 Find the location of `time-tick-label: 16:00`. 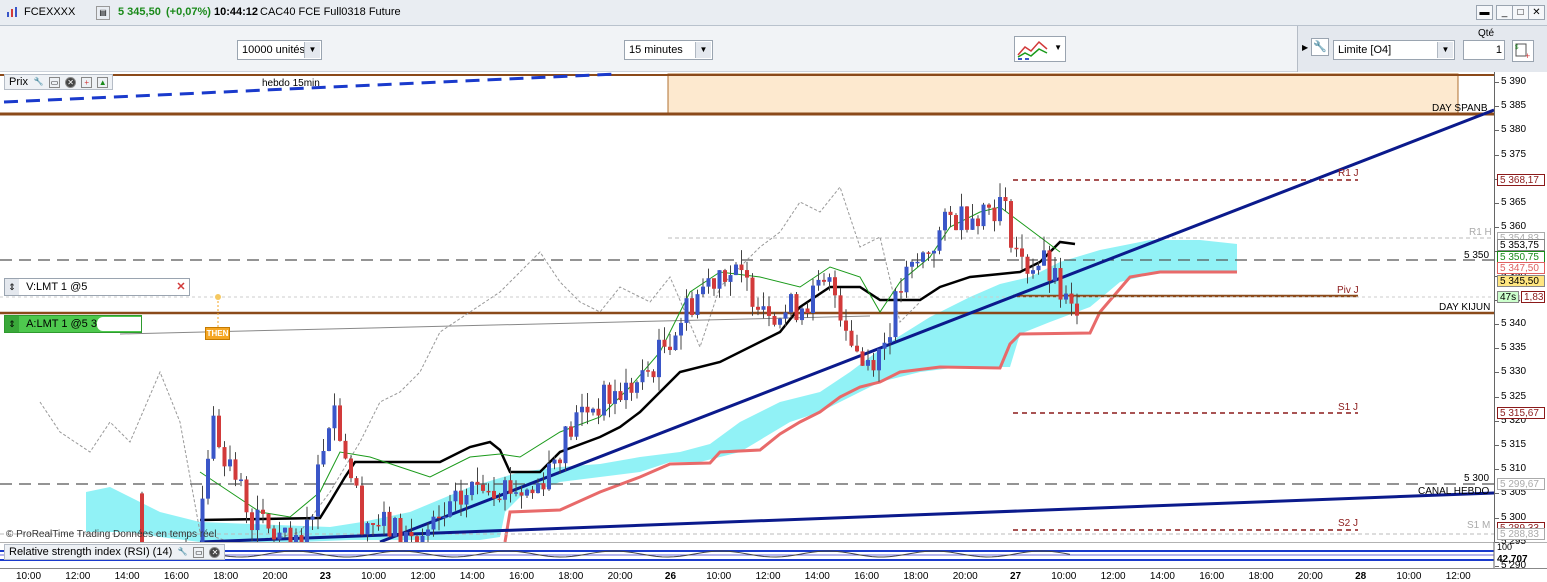

time-tick-label: 16:00 is located at coordinates (176, 576).